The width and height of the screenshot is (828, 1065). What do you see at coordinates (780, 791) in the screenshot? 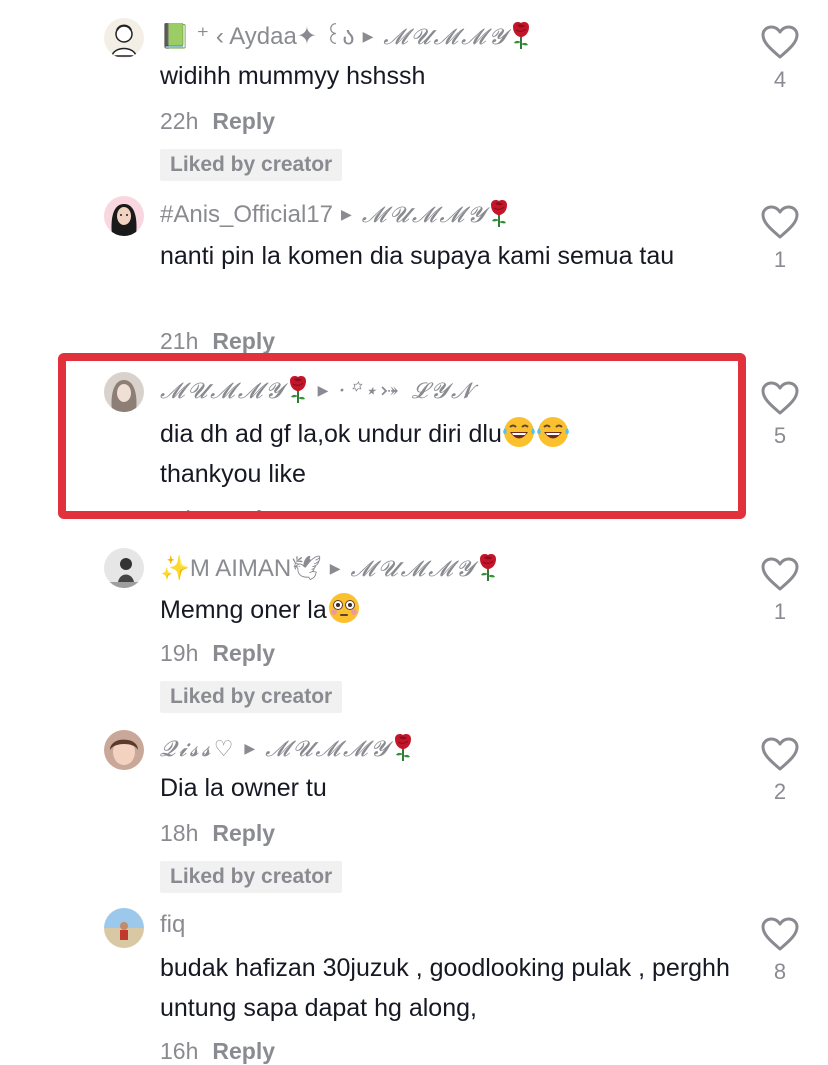
I see `like-count: 2` at bounding box center [780, 791].